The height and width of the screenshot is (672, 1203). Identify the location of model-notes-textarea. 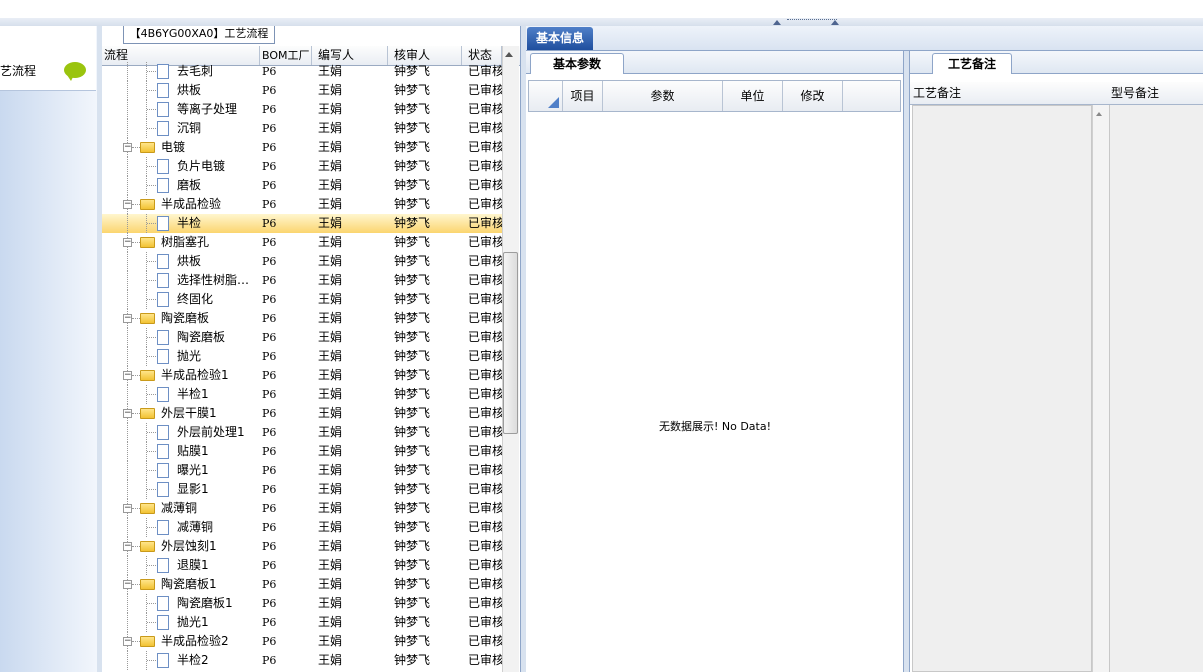
(1156, 388).